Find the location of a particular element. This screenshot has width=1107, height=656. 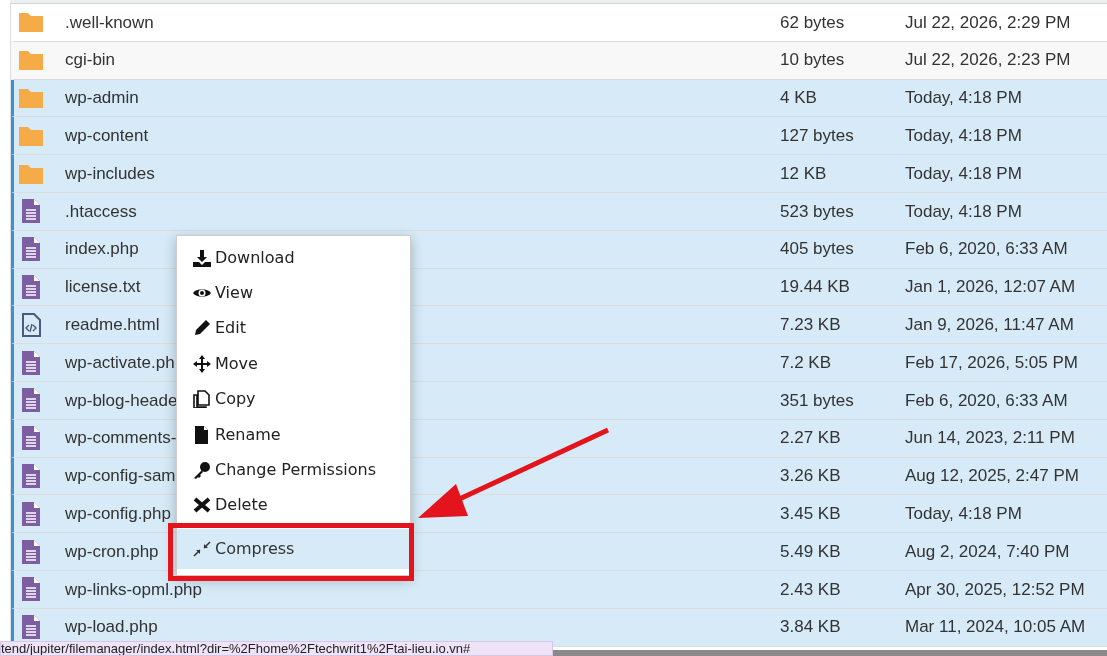

file-size: 127 bytes is located at coordinates (817, 136).